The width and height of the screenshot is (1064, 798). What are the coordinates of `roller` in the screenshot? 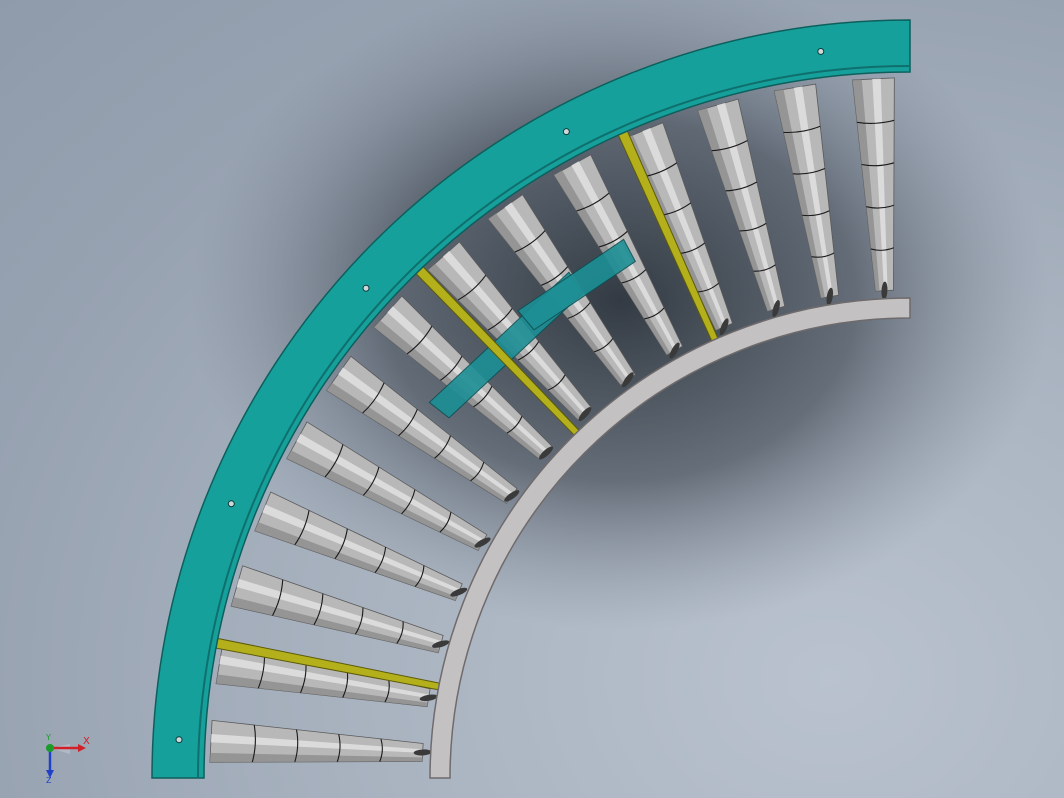 It's located at (320, 741).